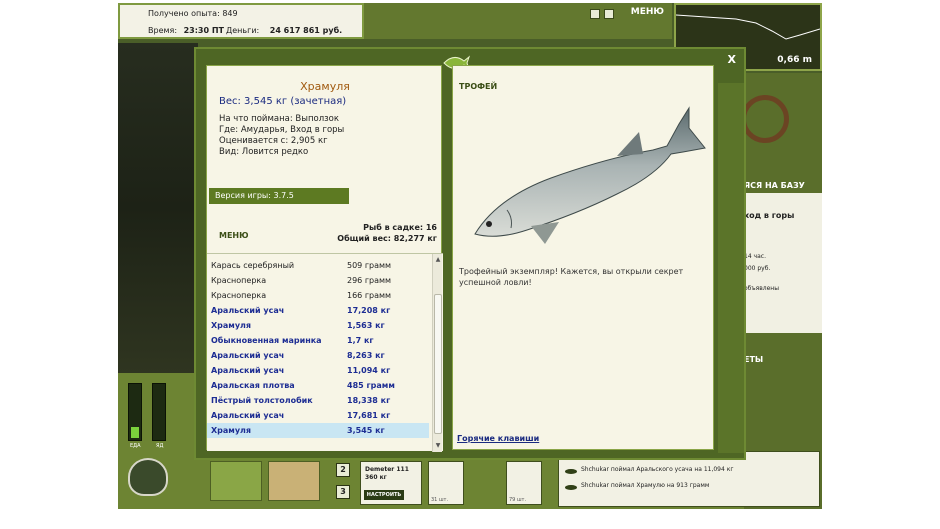 The width and height of the screenshot is (940, 529). I want to click on close-button: X, so click(732, 59).